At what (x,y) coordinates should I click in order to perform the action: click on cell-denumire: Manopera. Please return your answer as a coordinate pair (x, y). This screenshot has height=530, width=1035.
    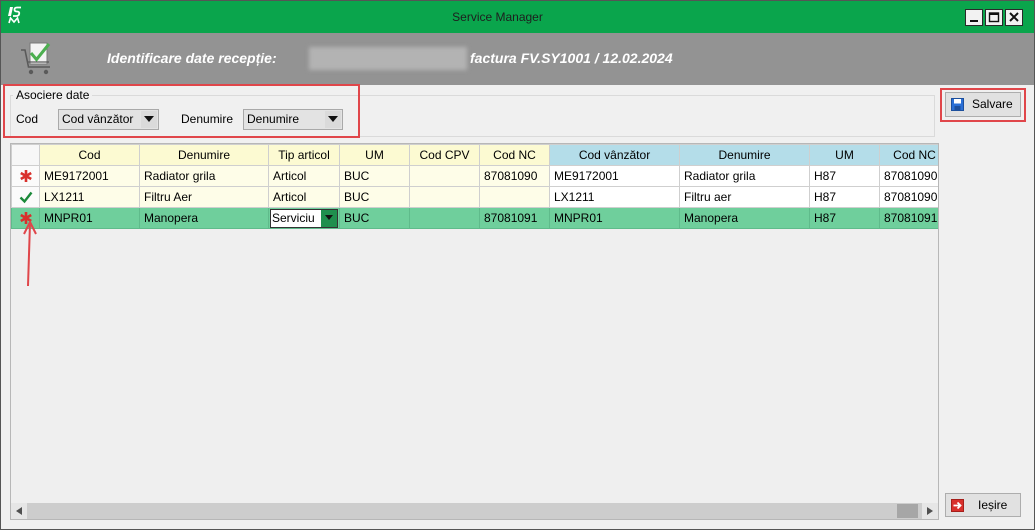
    Looking at the image, I should click on (204, 218).